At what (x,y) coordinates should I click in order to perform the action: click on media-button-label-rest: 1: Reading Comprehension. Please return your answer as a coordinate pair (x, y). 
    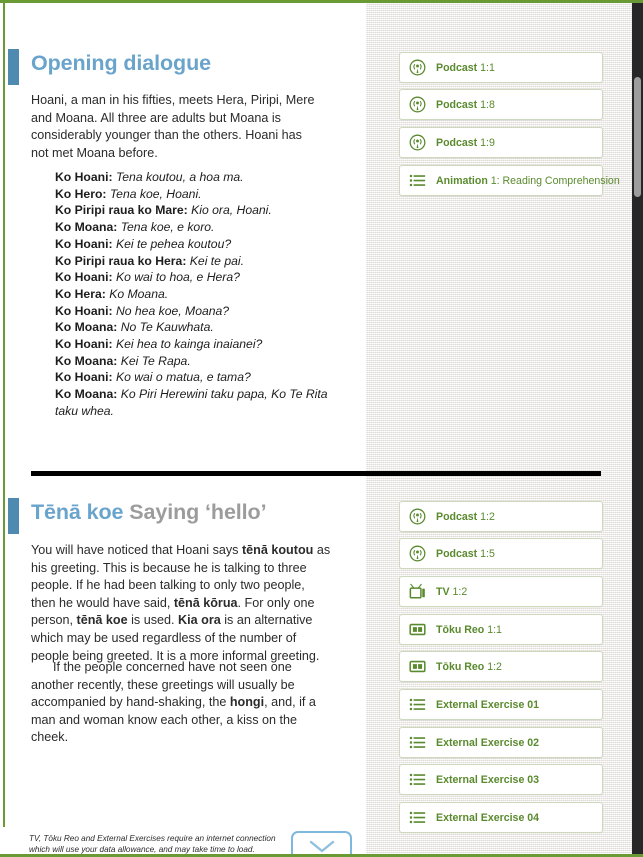
    Looking at the image, I should click on (553, 180).